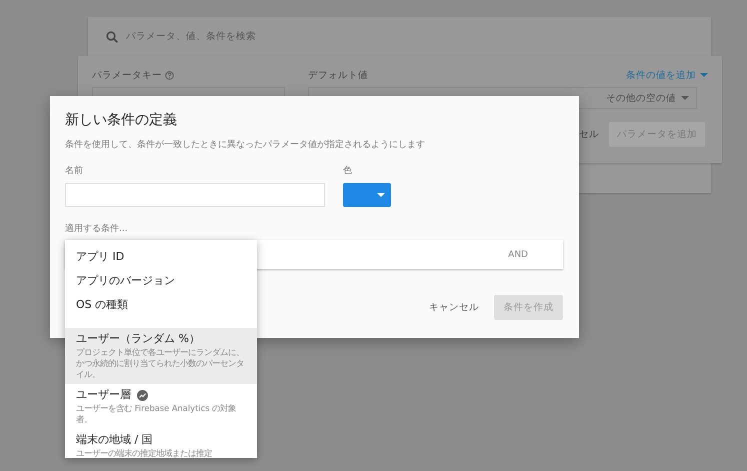  Describe the element at coordinates (144, 453) in the screenshot. I see `item-description: ユーザーの端末の推定地域または推定` at that location.